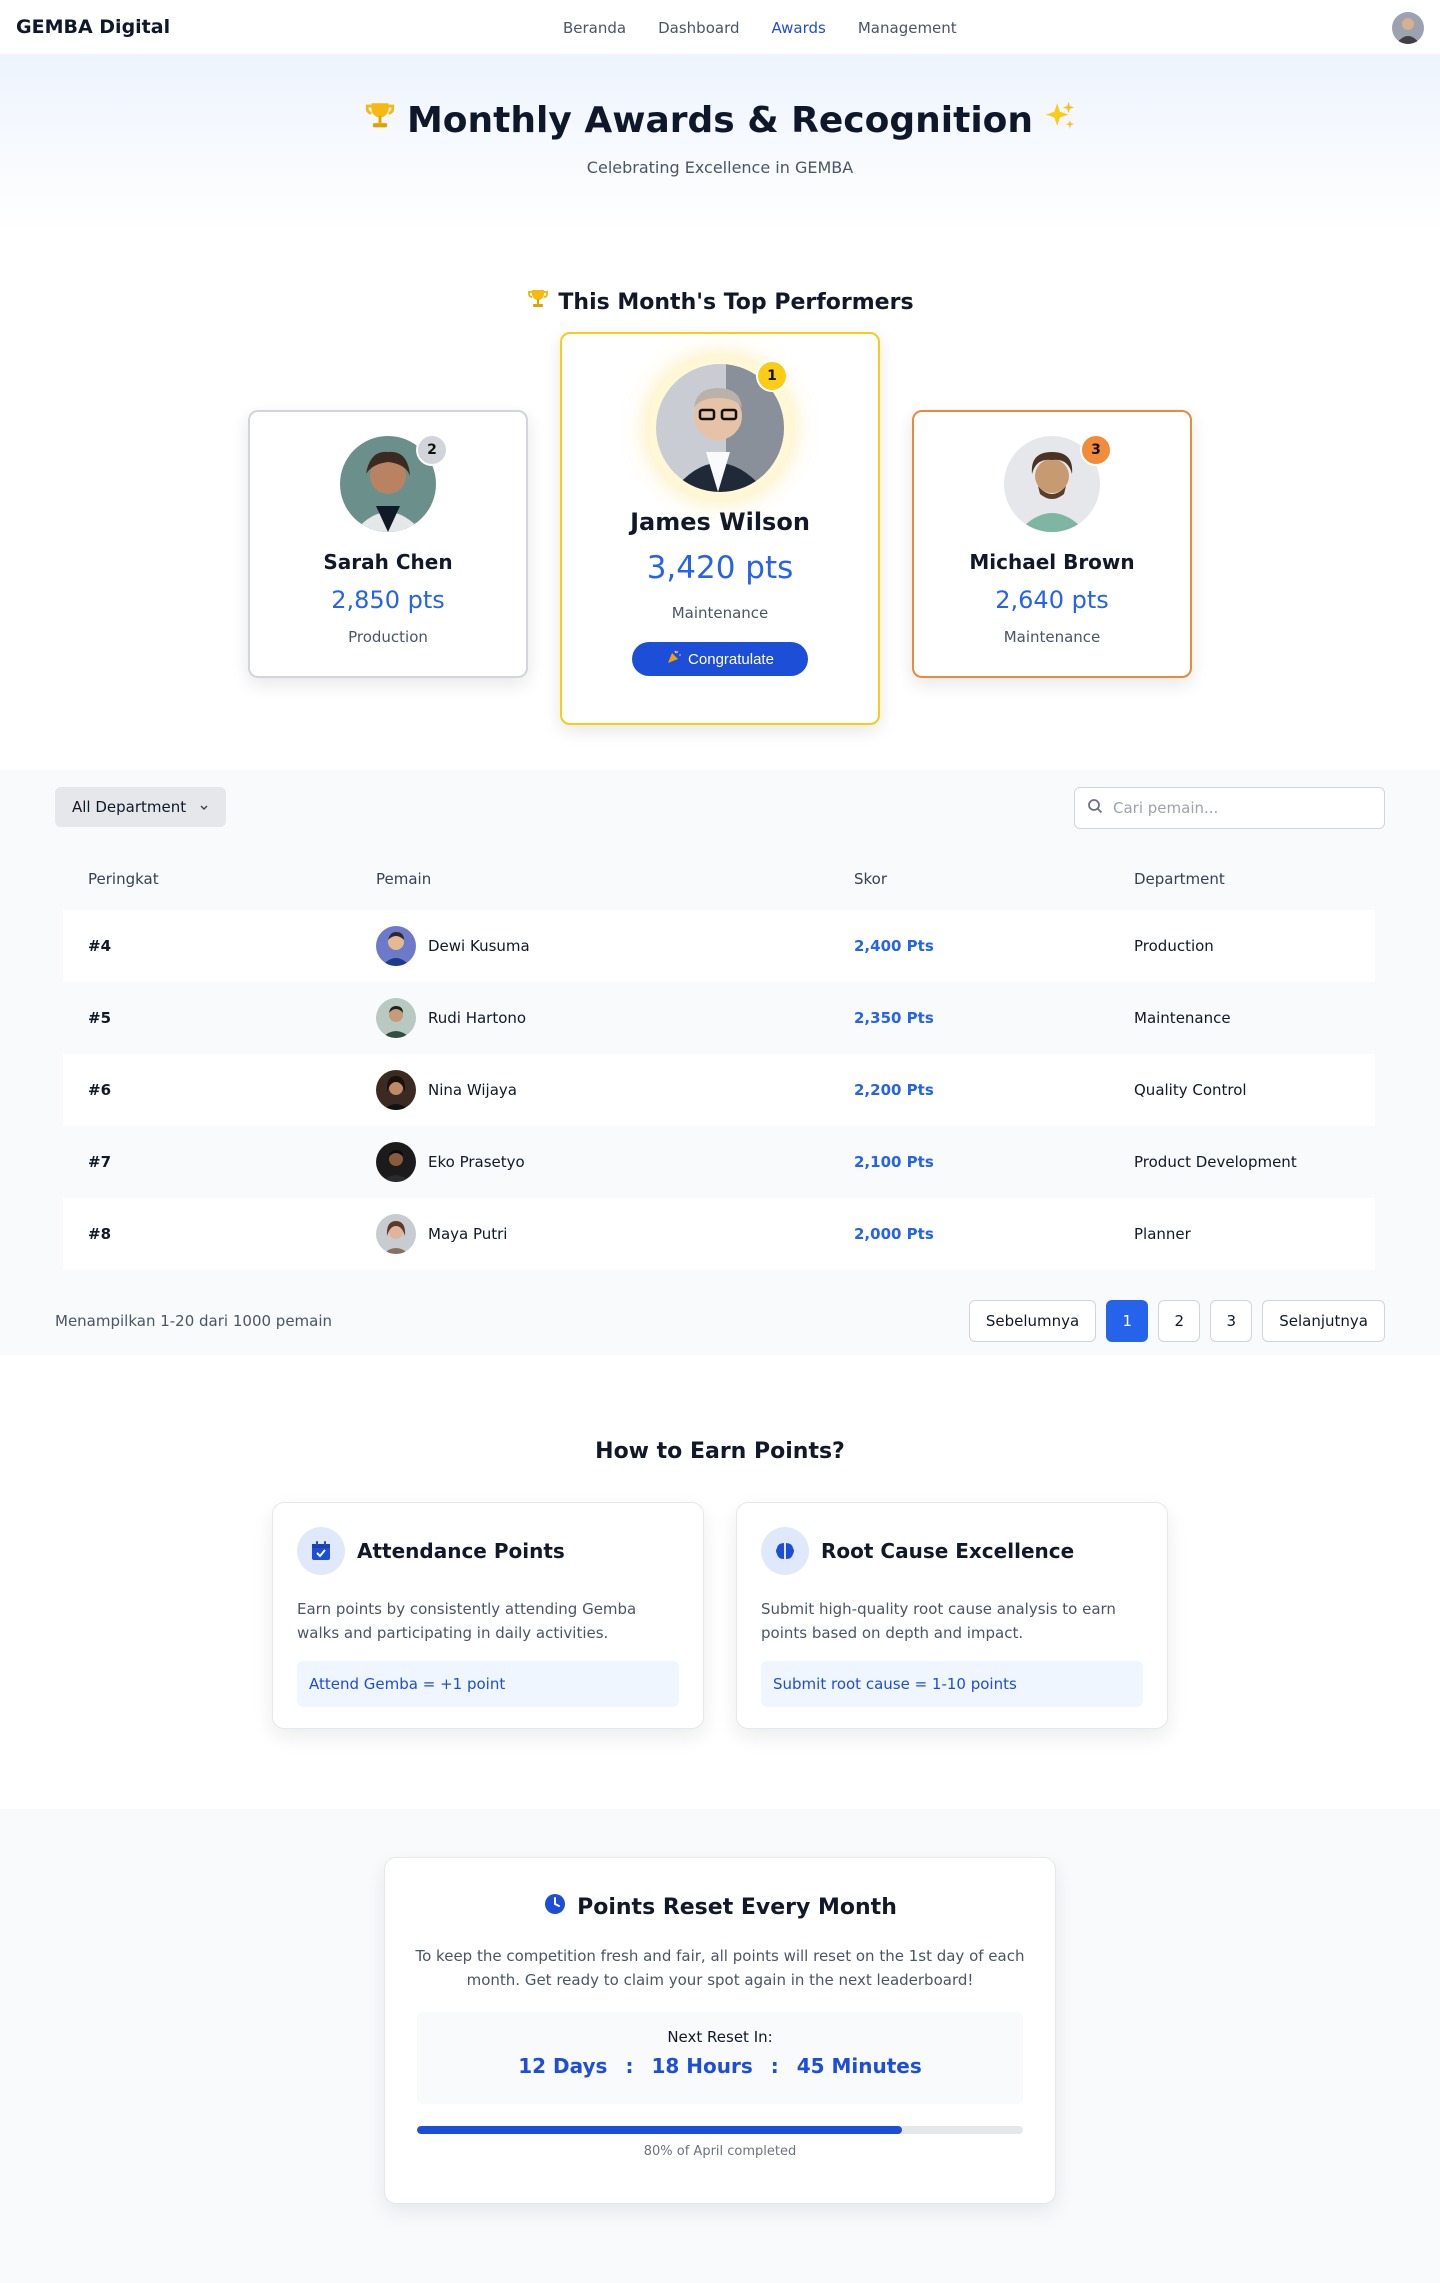 The height and width of the screenshot is (2283, 1440). What do you see at coordinates (1215, 1162) in the screenshot?
I see `row-department: Product Development` at bounding box center [1215, 1162].